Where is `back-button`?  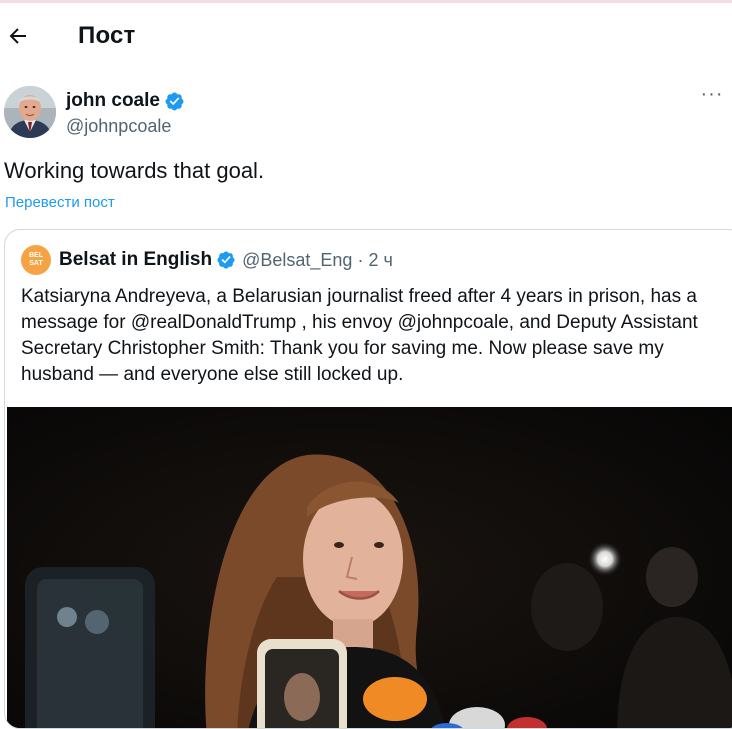
back-button is located at coordinates (20, 38).